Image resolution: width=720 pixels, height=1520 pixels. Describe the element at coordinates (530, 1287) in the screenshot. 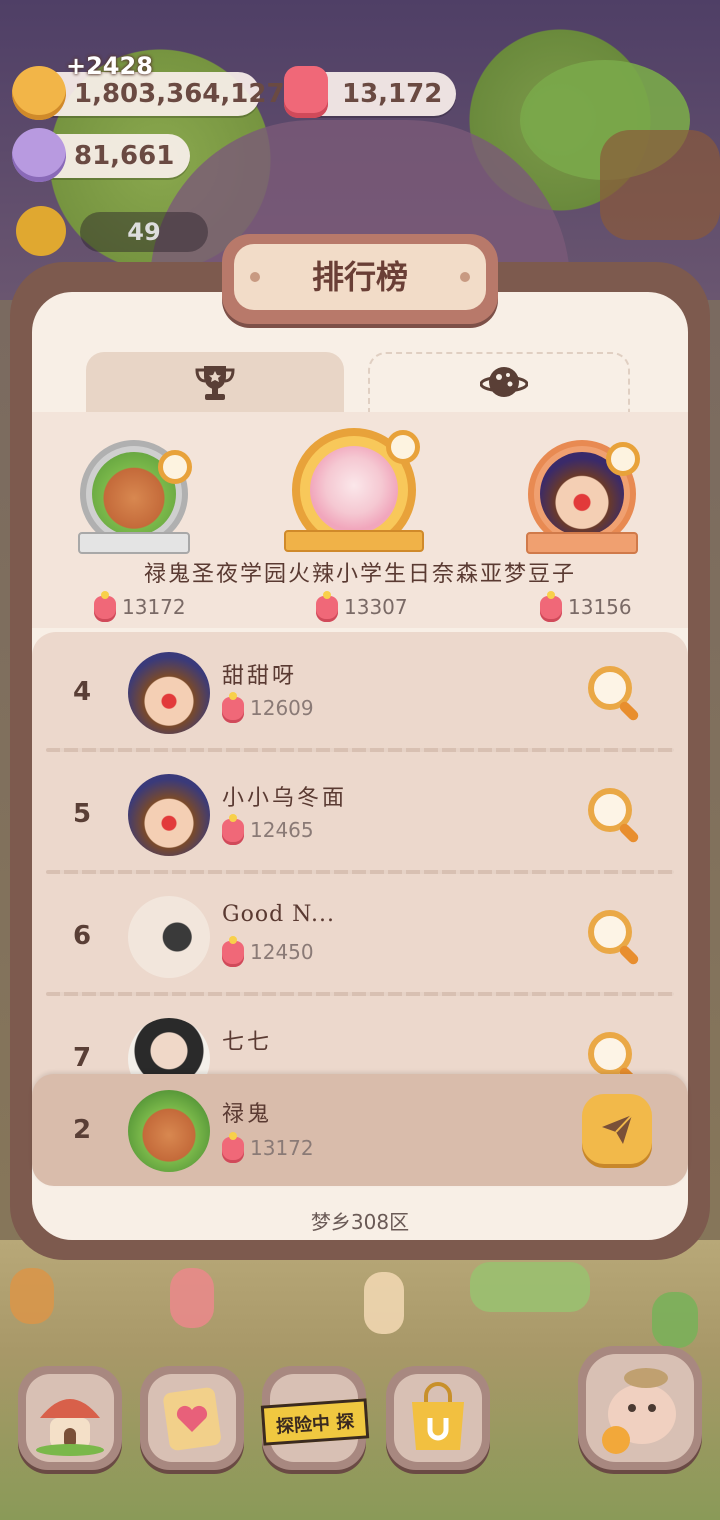

I see `toy-car` at that location.